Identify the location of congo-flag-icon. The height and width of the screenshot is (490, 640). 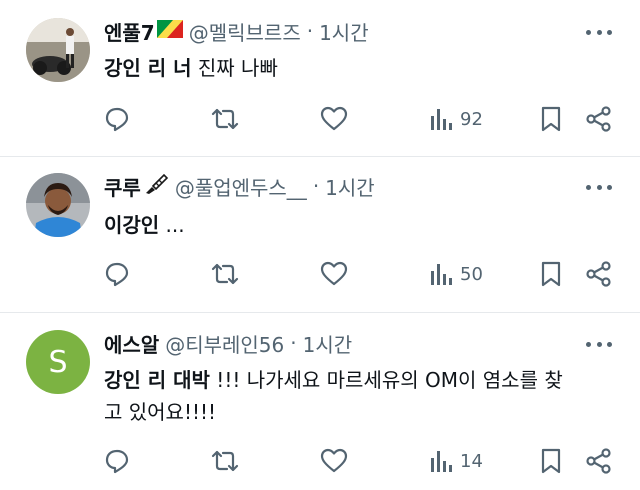
(169, 31).